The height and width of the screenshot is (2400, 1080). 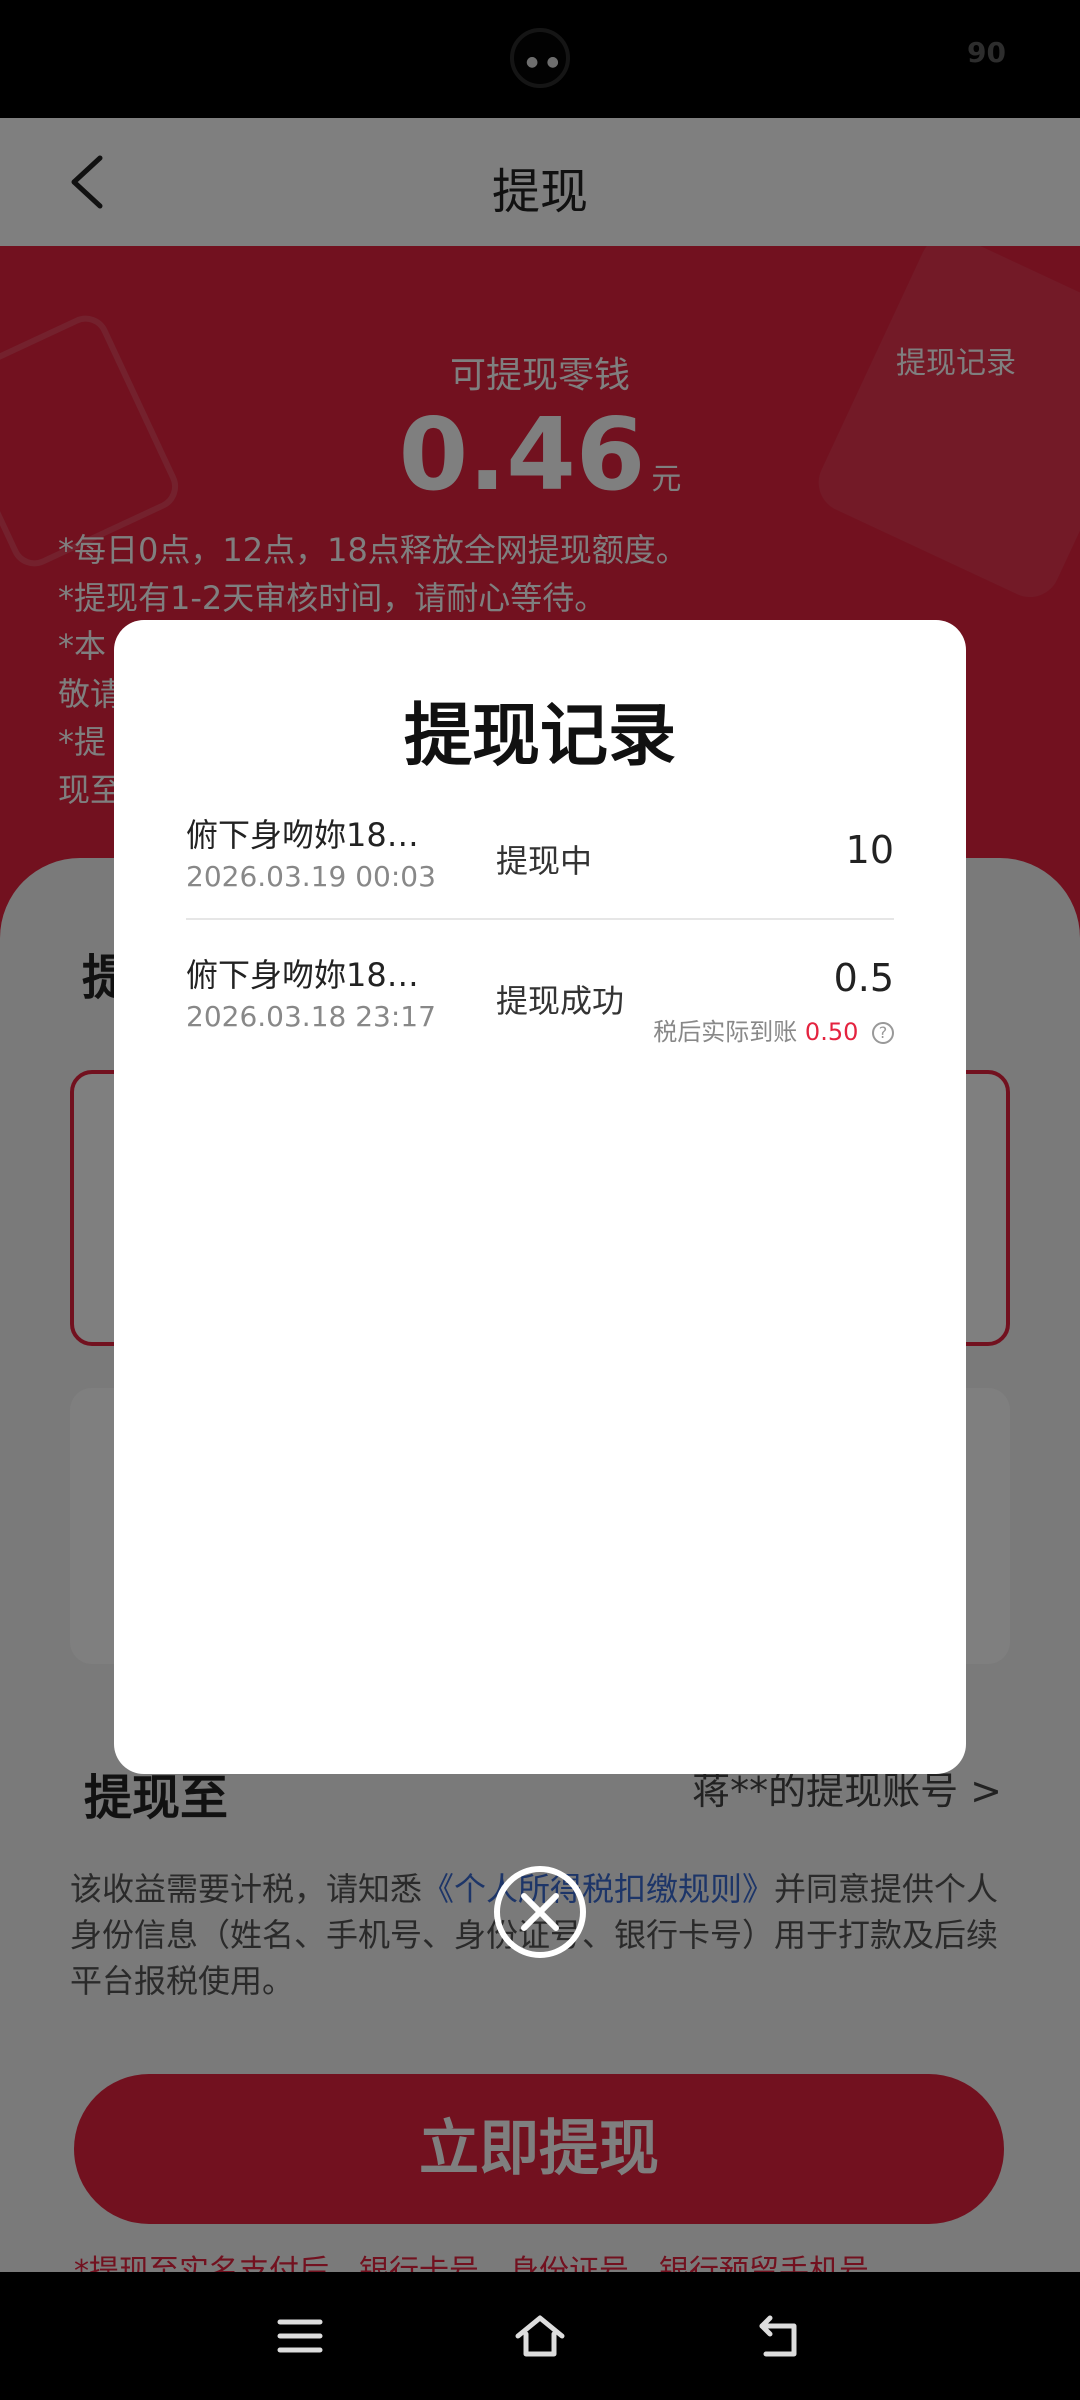 I want to click on record-date: 2026.03.19 00:03, so click(x=311, y=876).